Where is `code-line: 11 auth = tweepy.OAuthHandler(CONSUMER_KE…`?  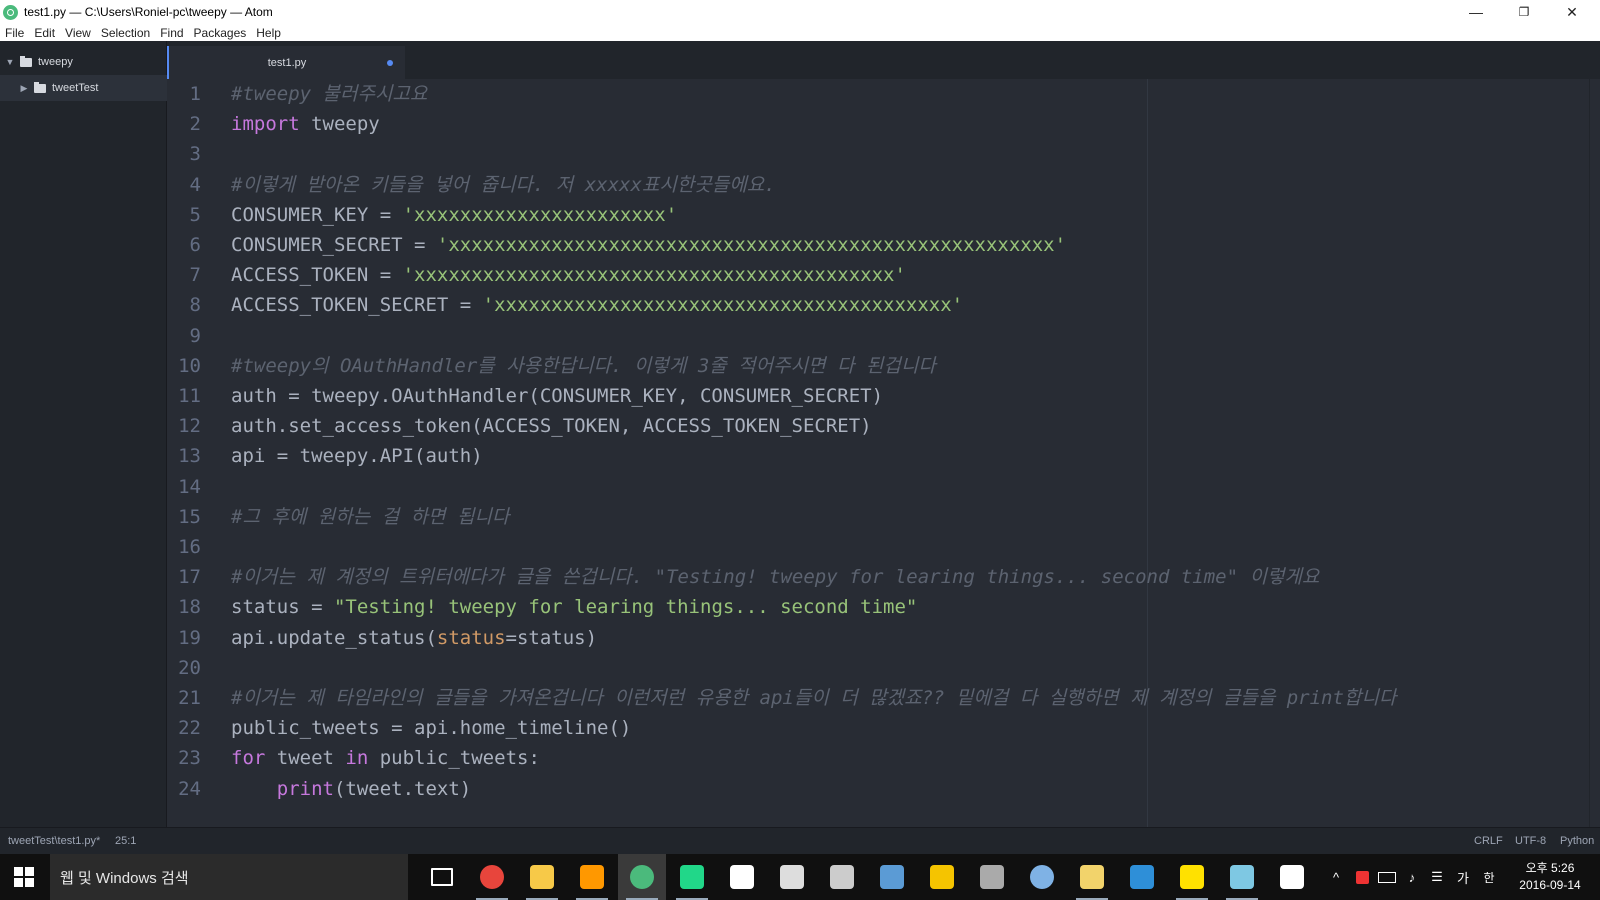
code-line: 11 auth = tweepy.OAuthHandler(CONSUMER_KE… is located at coordinates (883, 396).